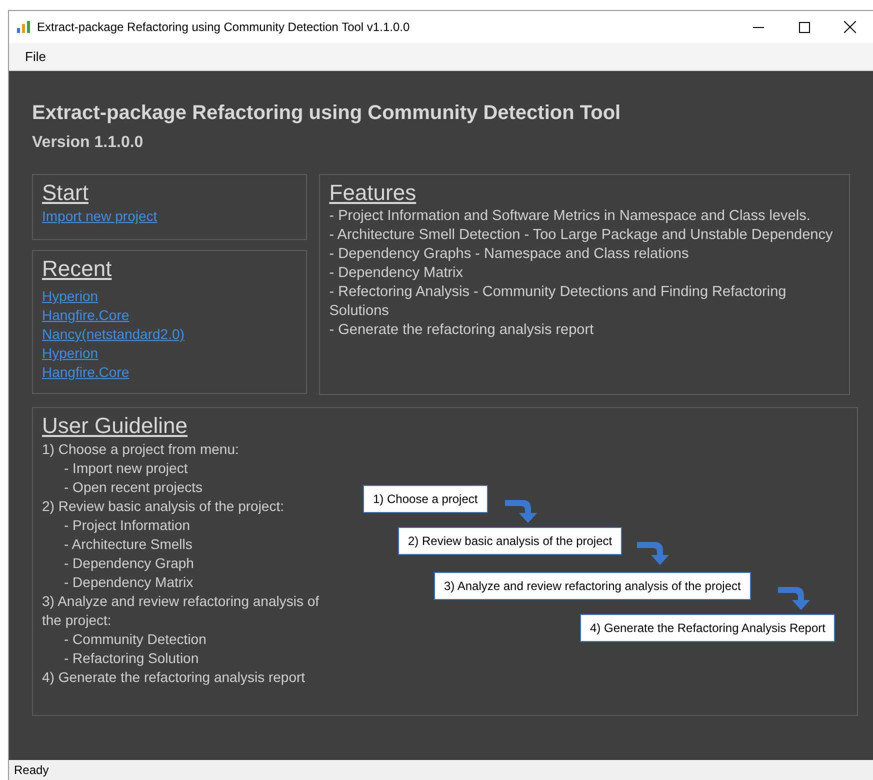 The width and height of the screenshot is (873, 780). Describe the element at coordinates (77, 269) in the screenshot. I see `panel-heading: Recent` at that location.